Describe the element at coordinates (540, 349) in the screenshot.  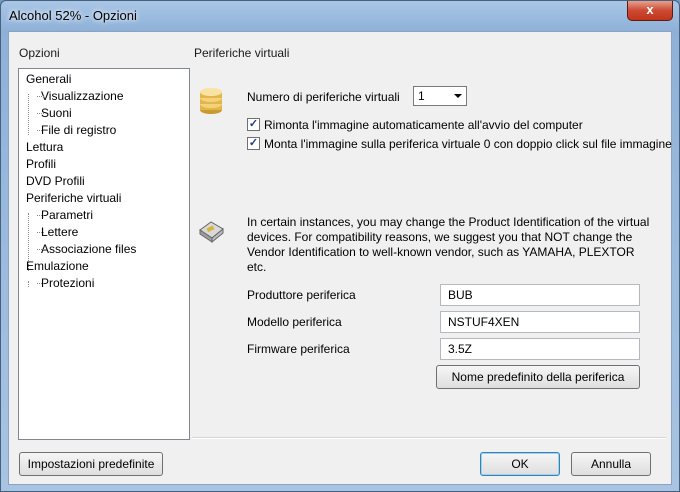
I see `firmware-field: 3.5Z` at that location.